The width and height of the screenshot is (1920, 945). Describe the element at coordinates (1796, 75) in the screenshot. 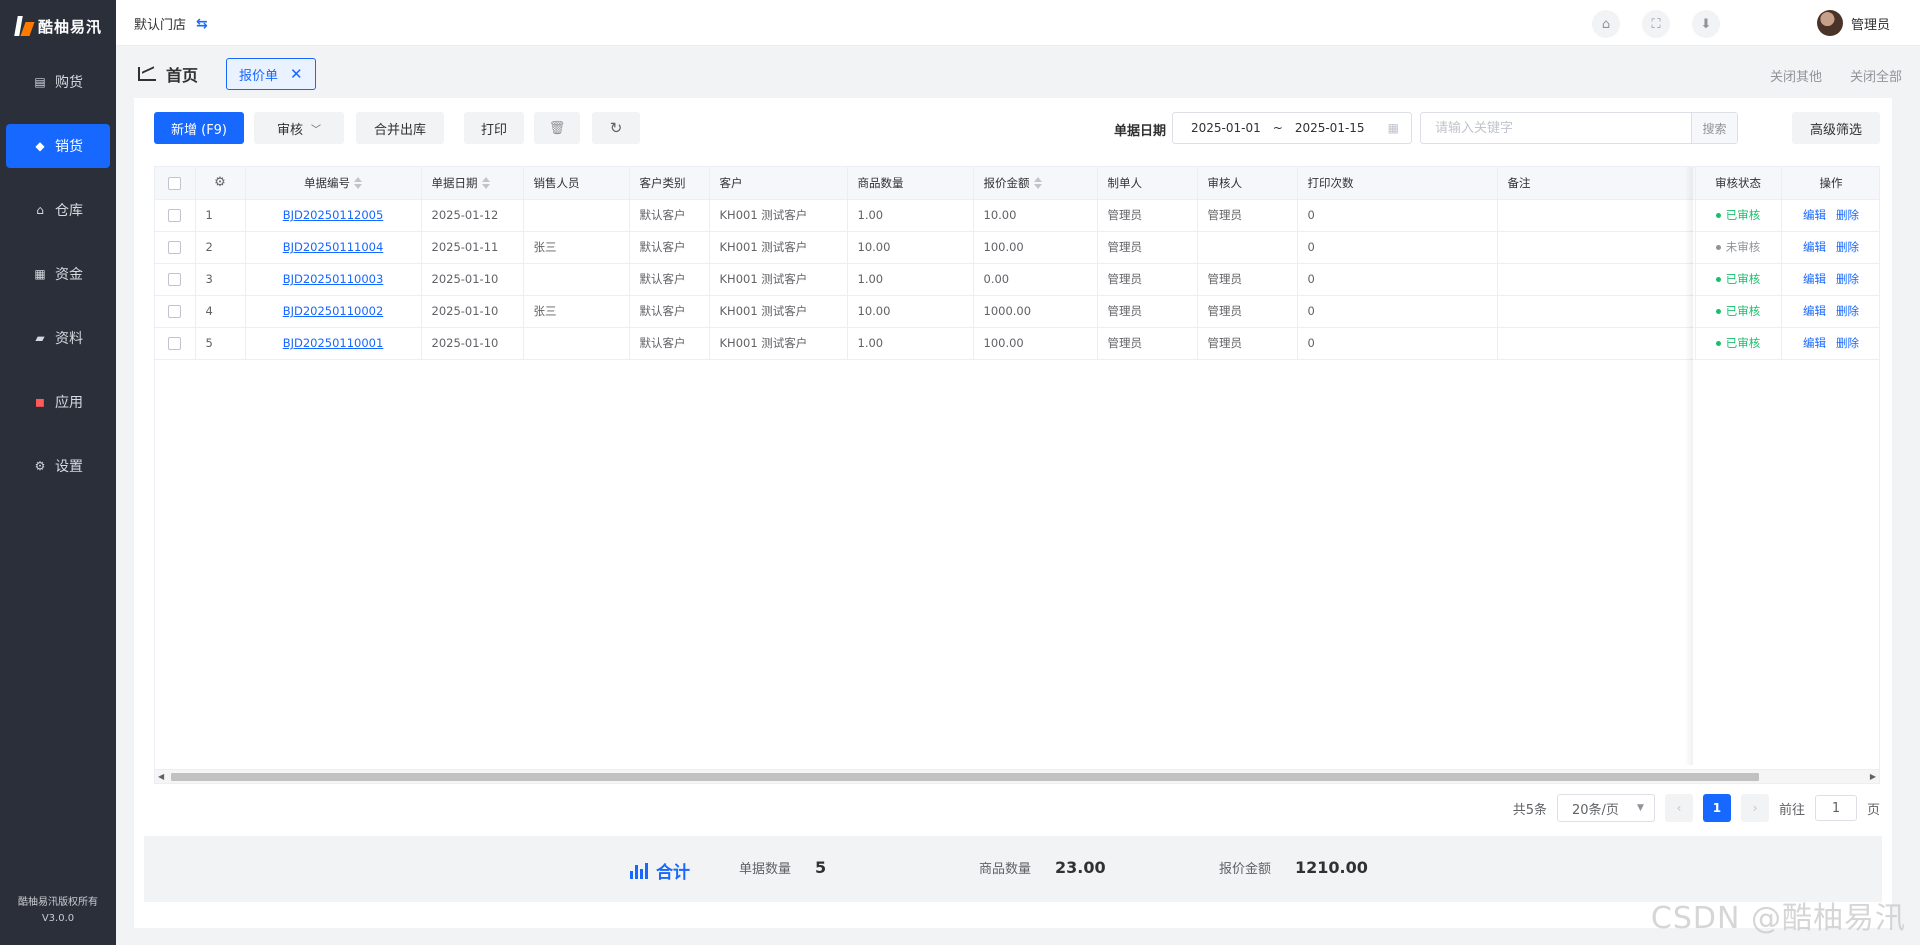

I see `close-others-button: 关闭其他` at that location.